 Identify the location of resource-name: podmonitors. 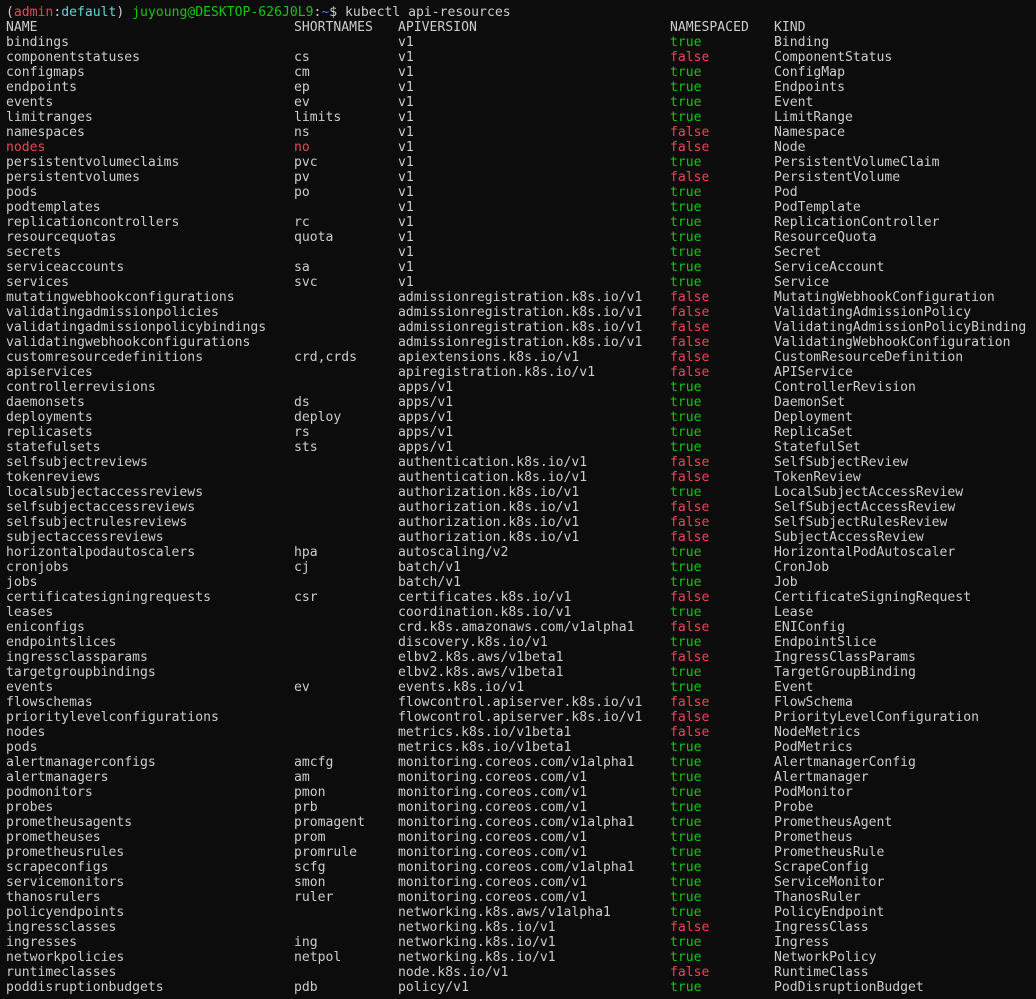
(49, 792).